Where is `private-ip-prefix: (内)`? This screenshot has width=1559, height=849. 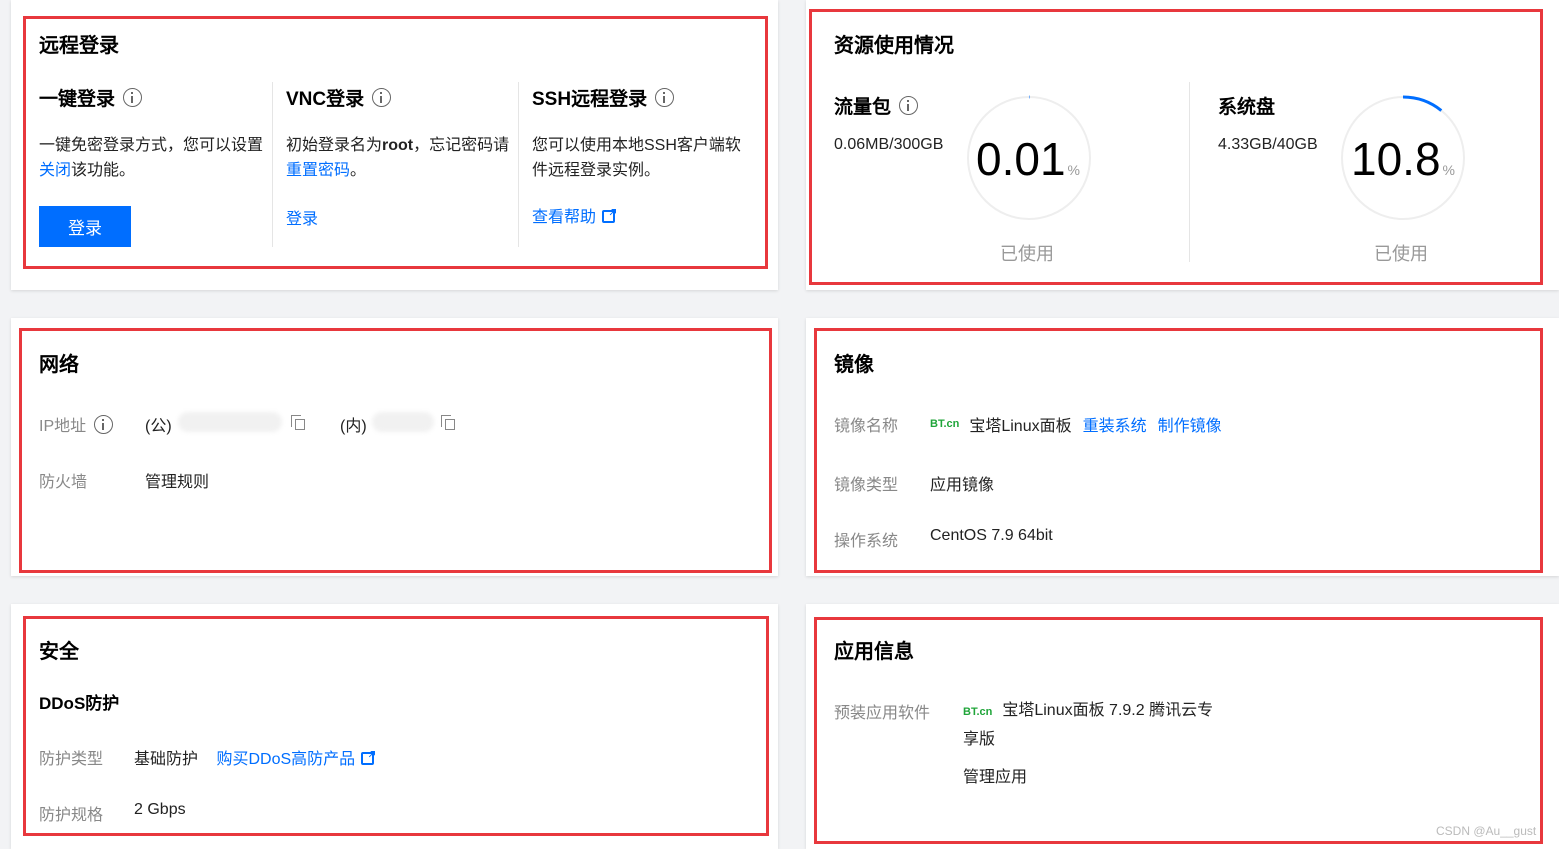 private-ip-prefix: (内) is located at coordinates (353, 426).